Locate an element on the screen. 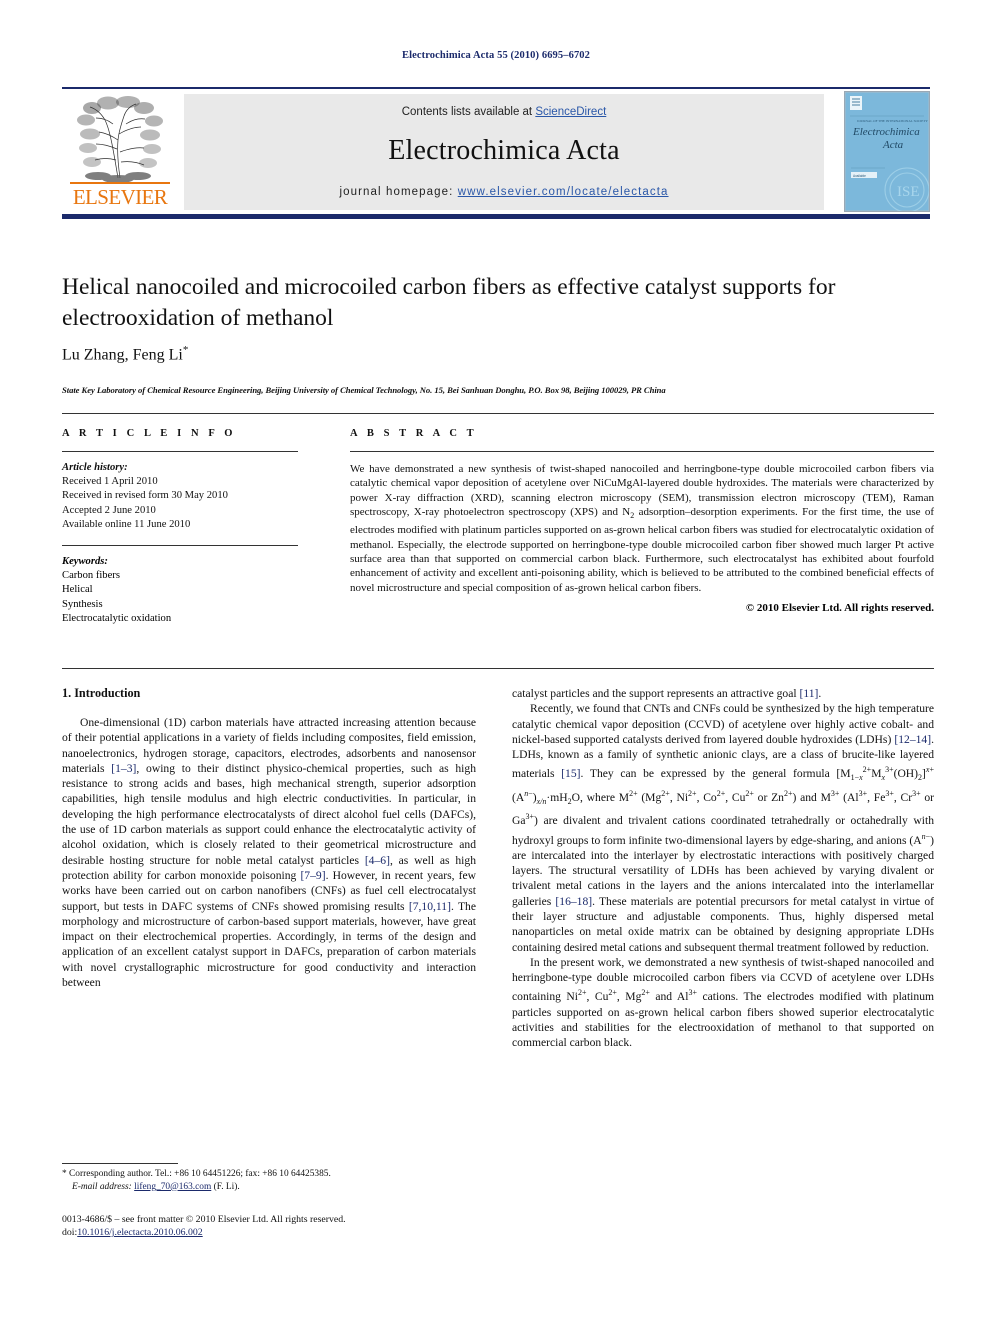  email-label: E-mail address: is located at coordinates (102, 1186).